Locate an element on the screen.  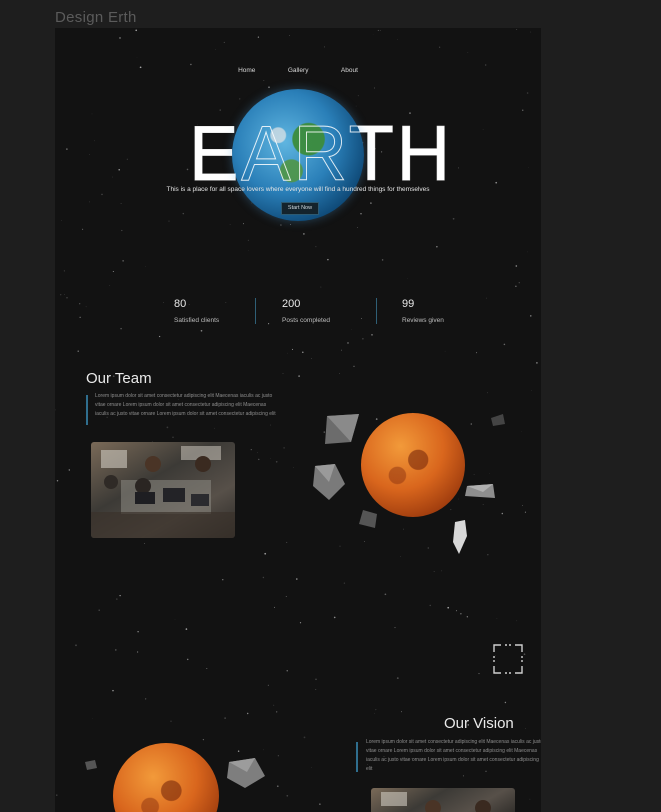
frame-corners-icon is located at coordinates (508, 659).